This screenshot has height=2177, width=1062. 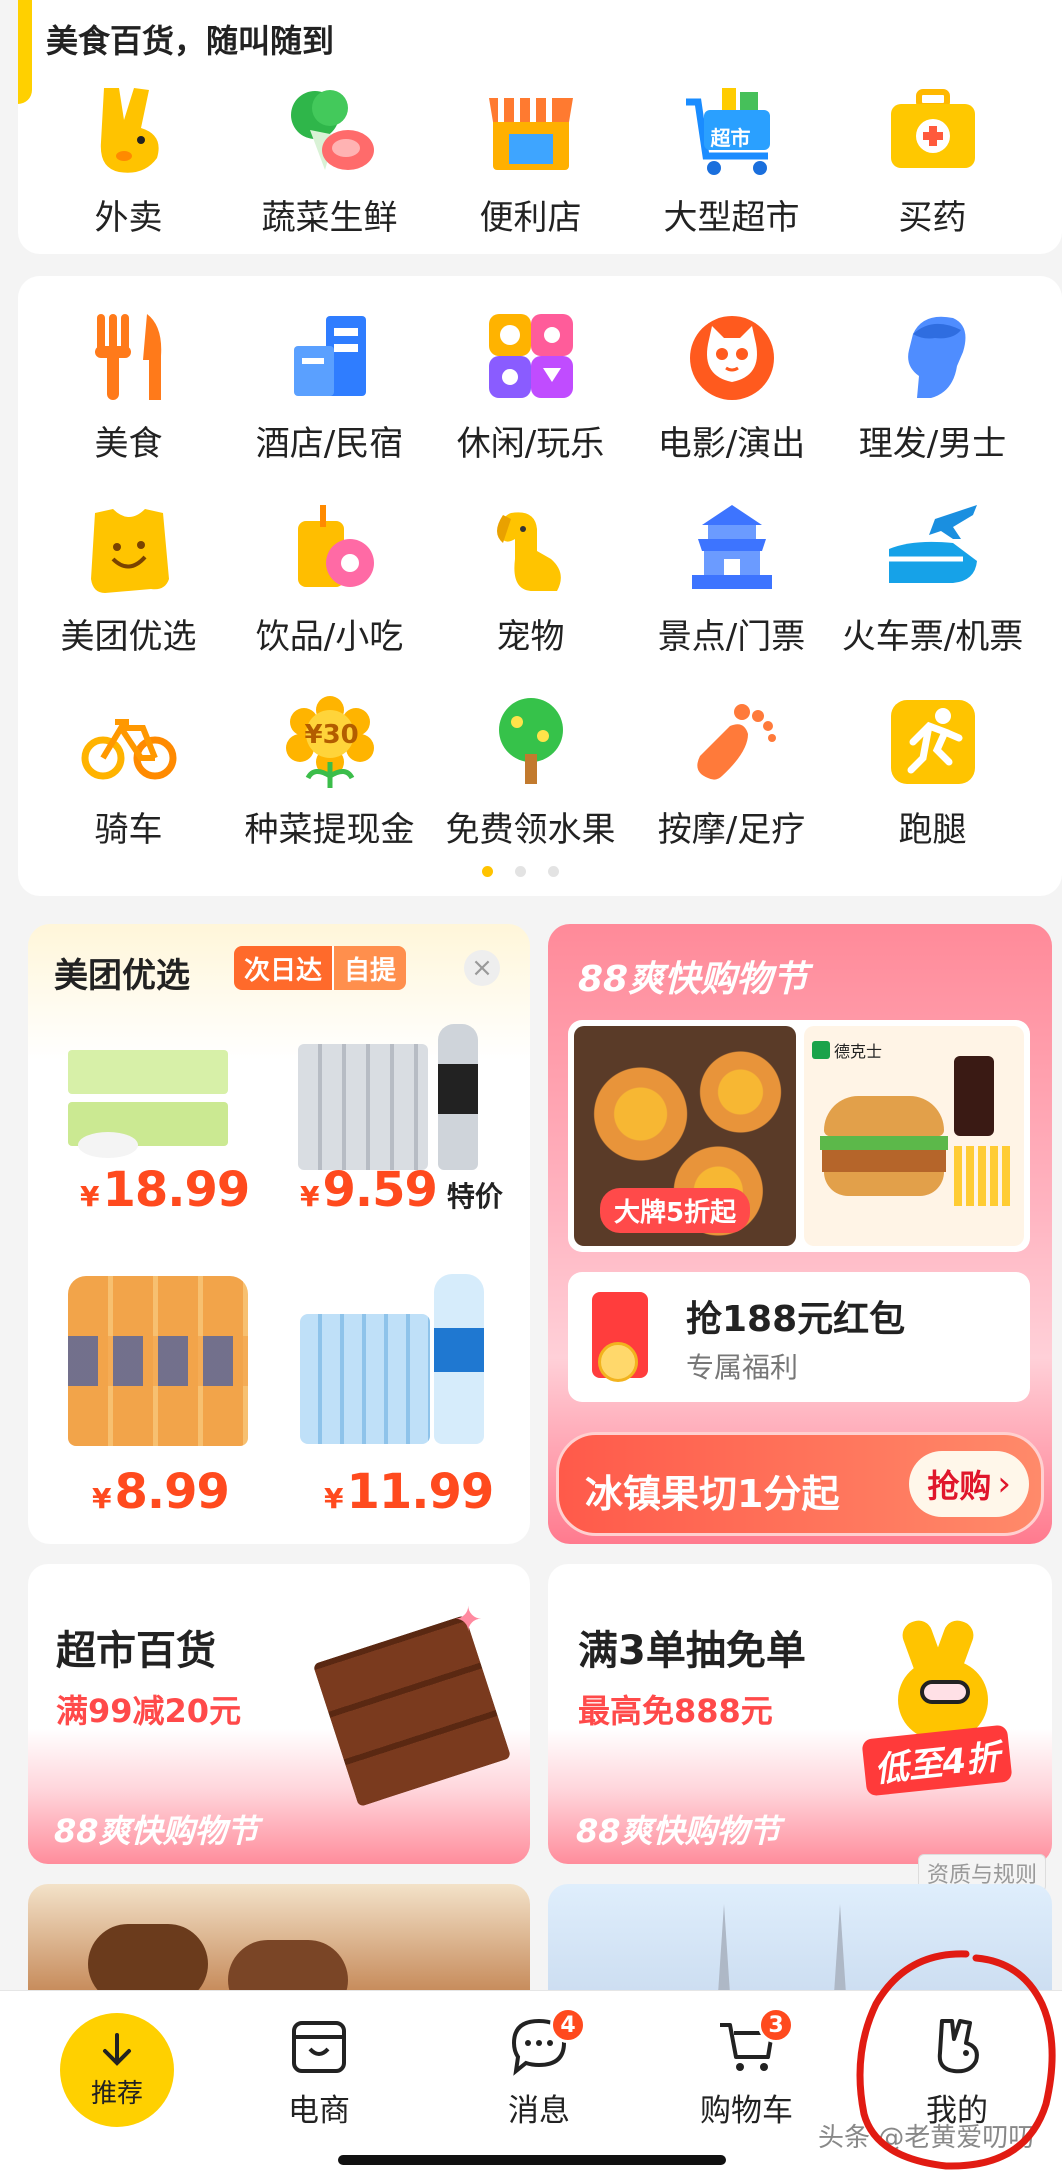 What do you see at coordinates (329, 218) in the screenshot?
I see `grid-item-label: 蔬菜生鲜` at bounding box center [329, 218].